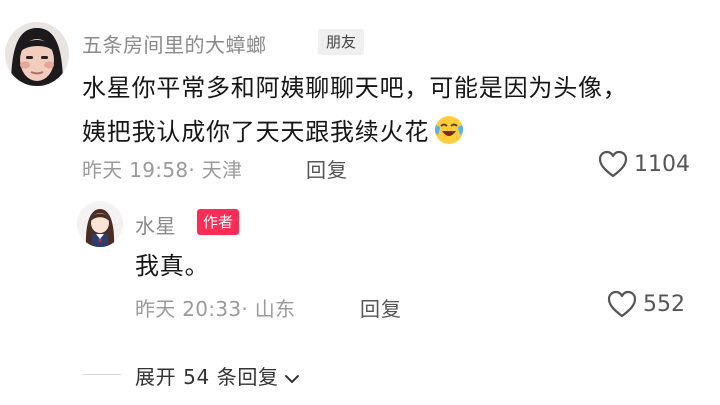  I want to click on reply-text: 我真。, so click(172, 266).